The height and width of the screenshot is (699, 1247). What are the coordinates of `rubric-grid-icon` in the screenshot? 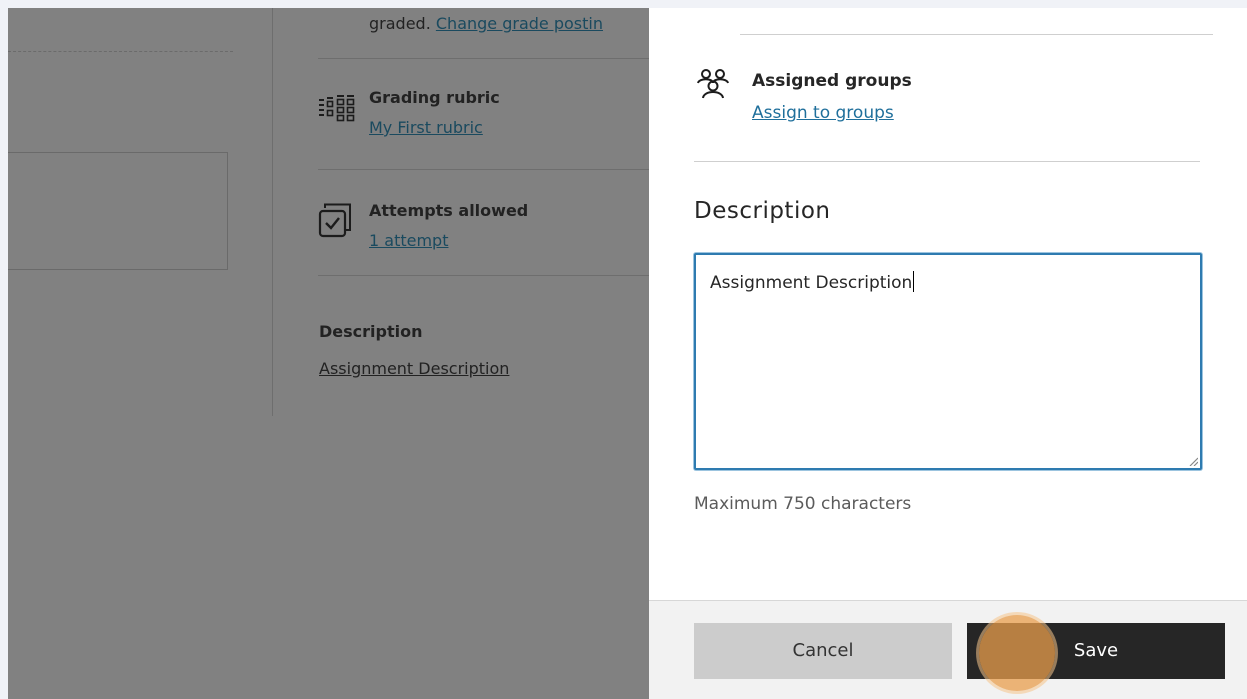 It's located at (337, 108).